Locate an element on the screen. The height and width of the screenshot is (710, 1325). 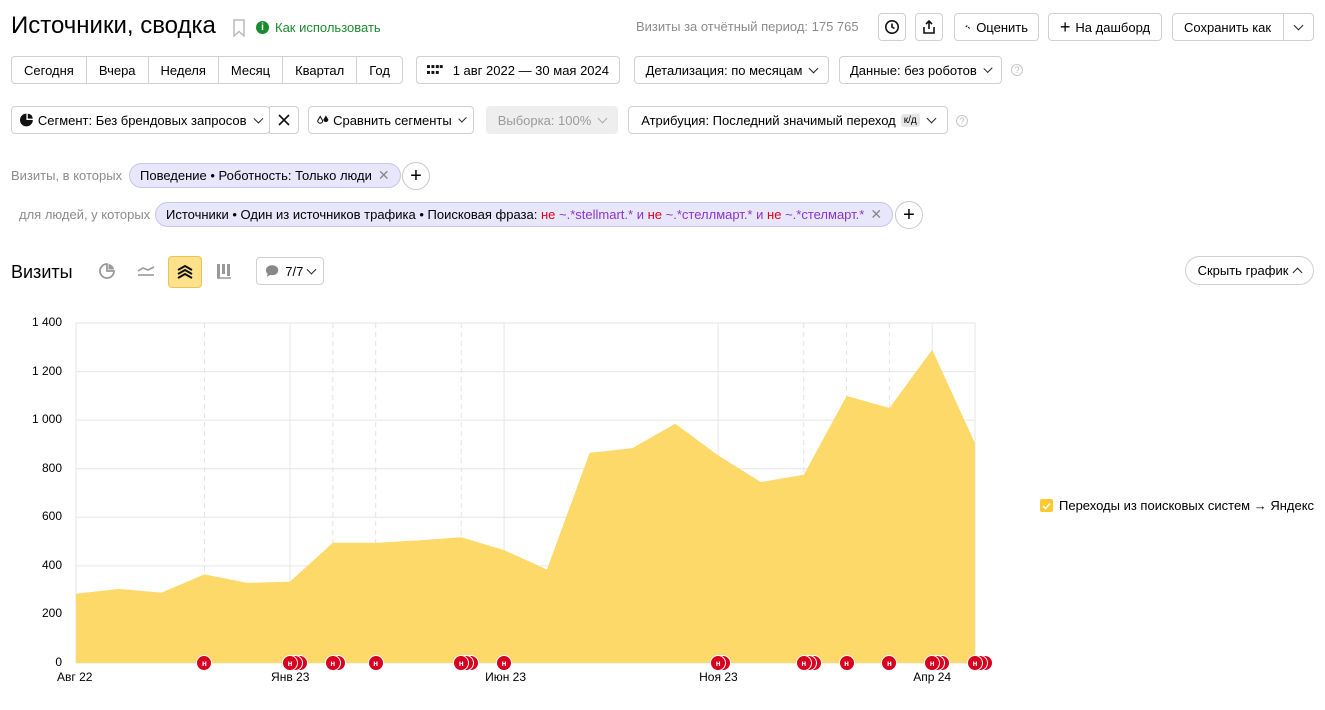
legend-item: Переходы из поисковых систем → Яндекс is located at coordinates (1177, 505).